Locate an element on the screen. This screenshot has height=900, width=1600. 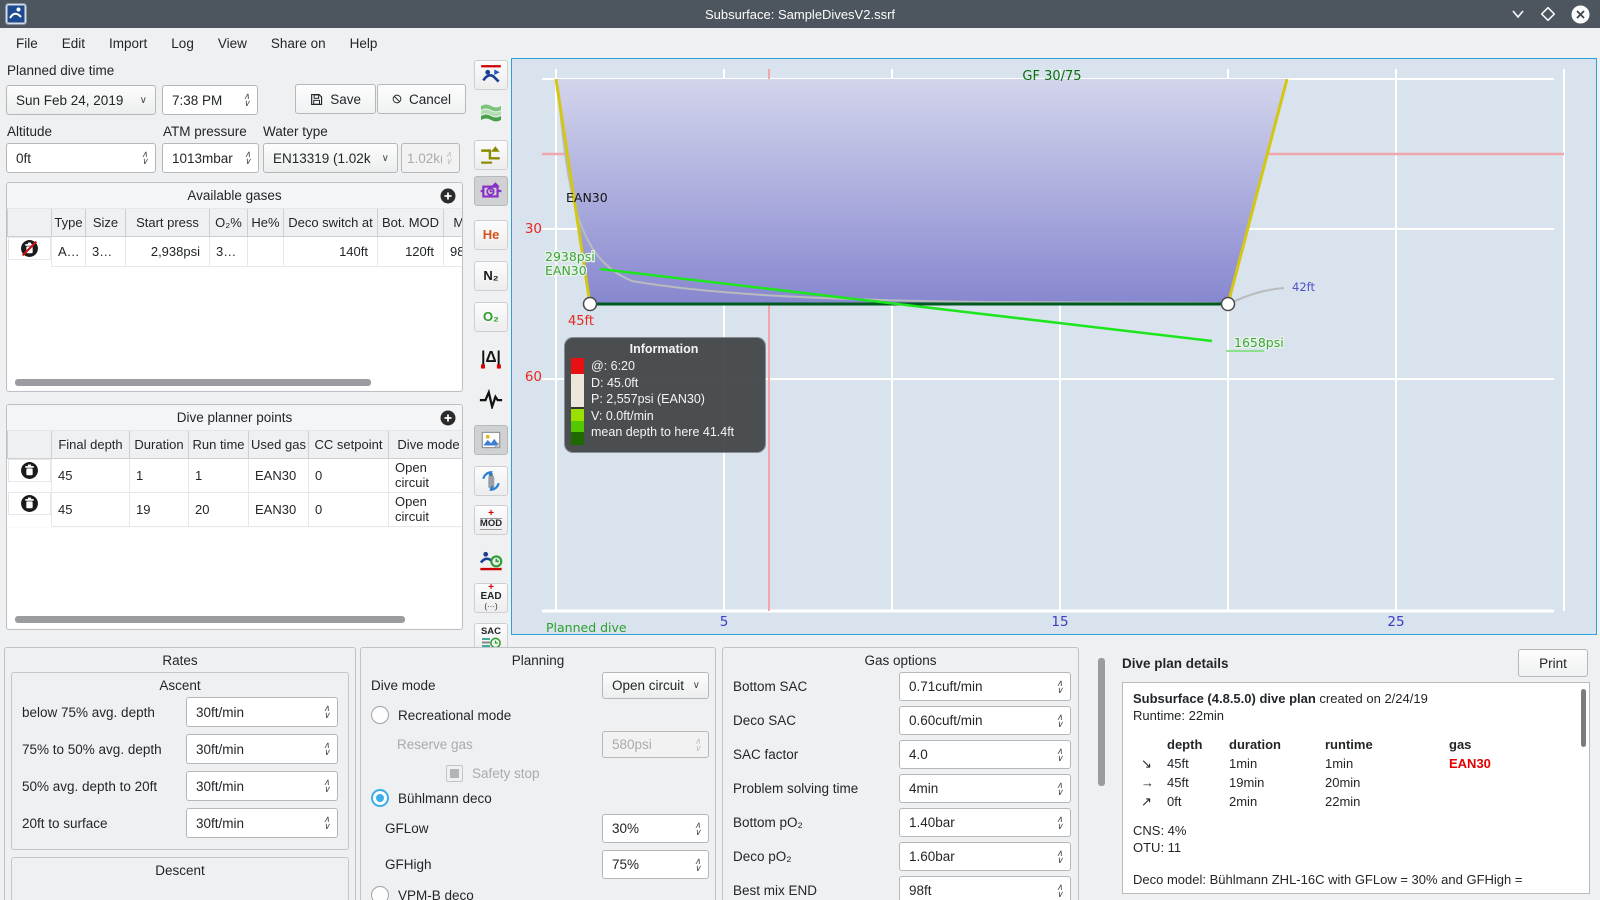
best-mix-end-spinbox: 98ft ∧ ∨ is located at coordinates (985, 888).